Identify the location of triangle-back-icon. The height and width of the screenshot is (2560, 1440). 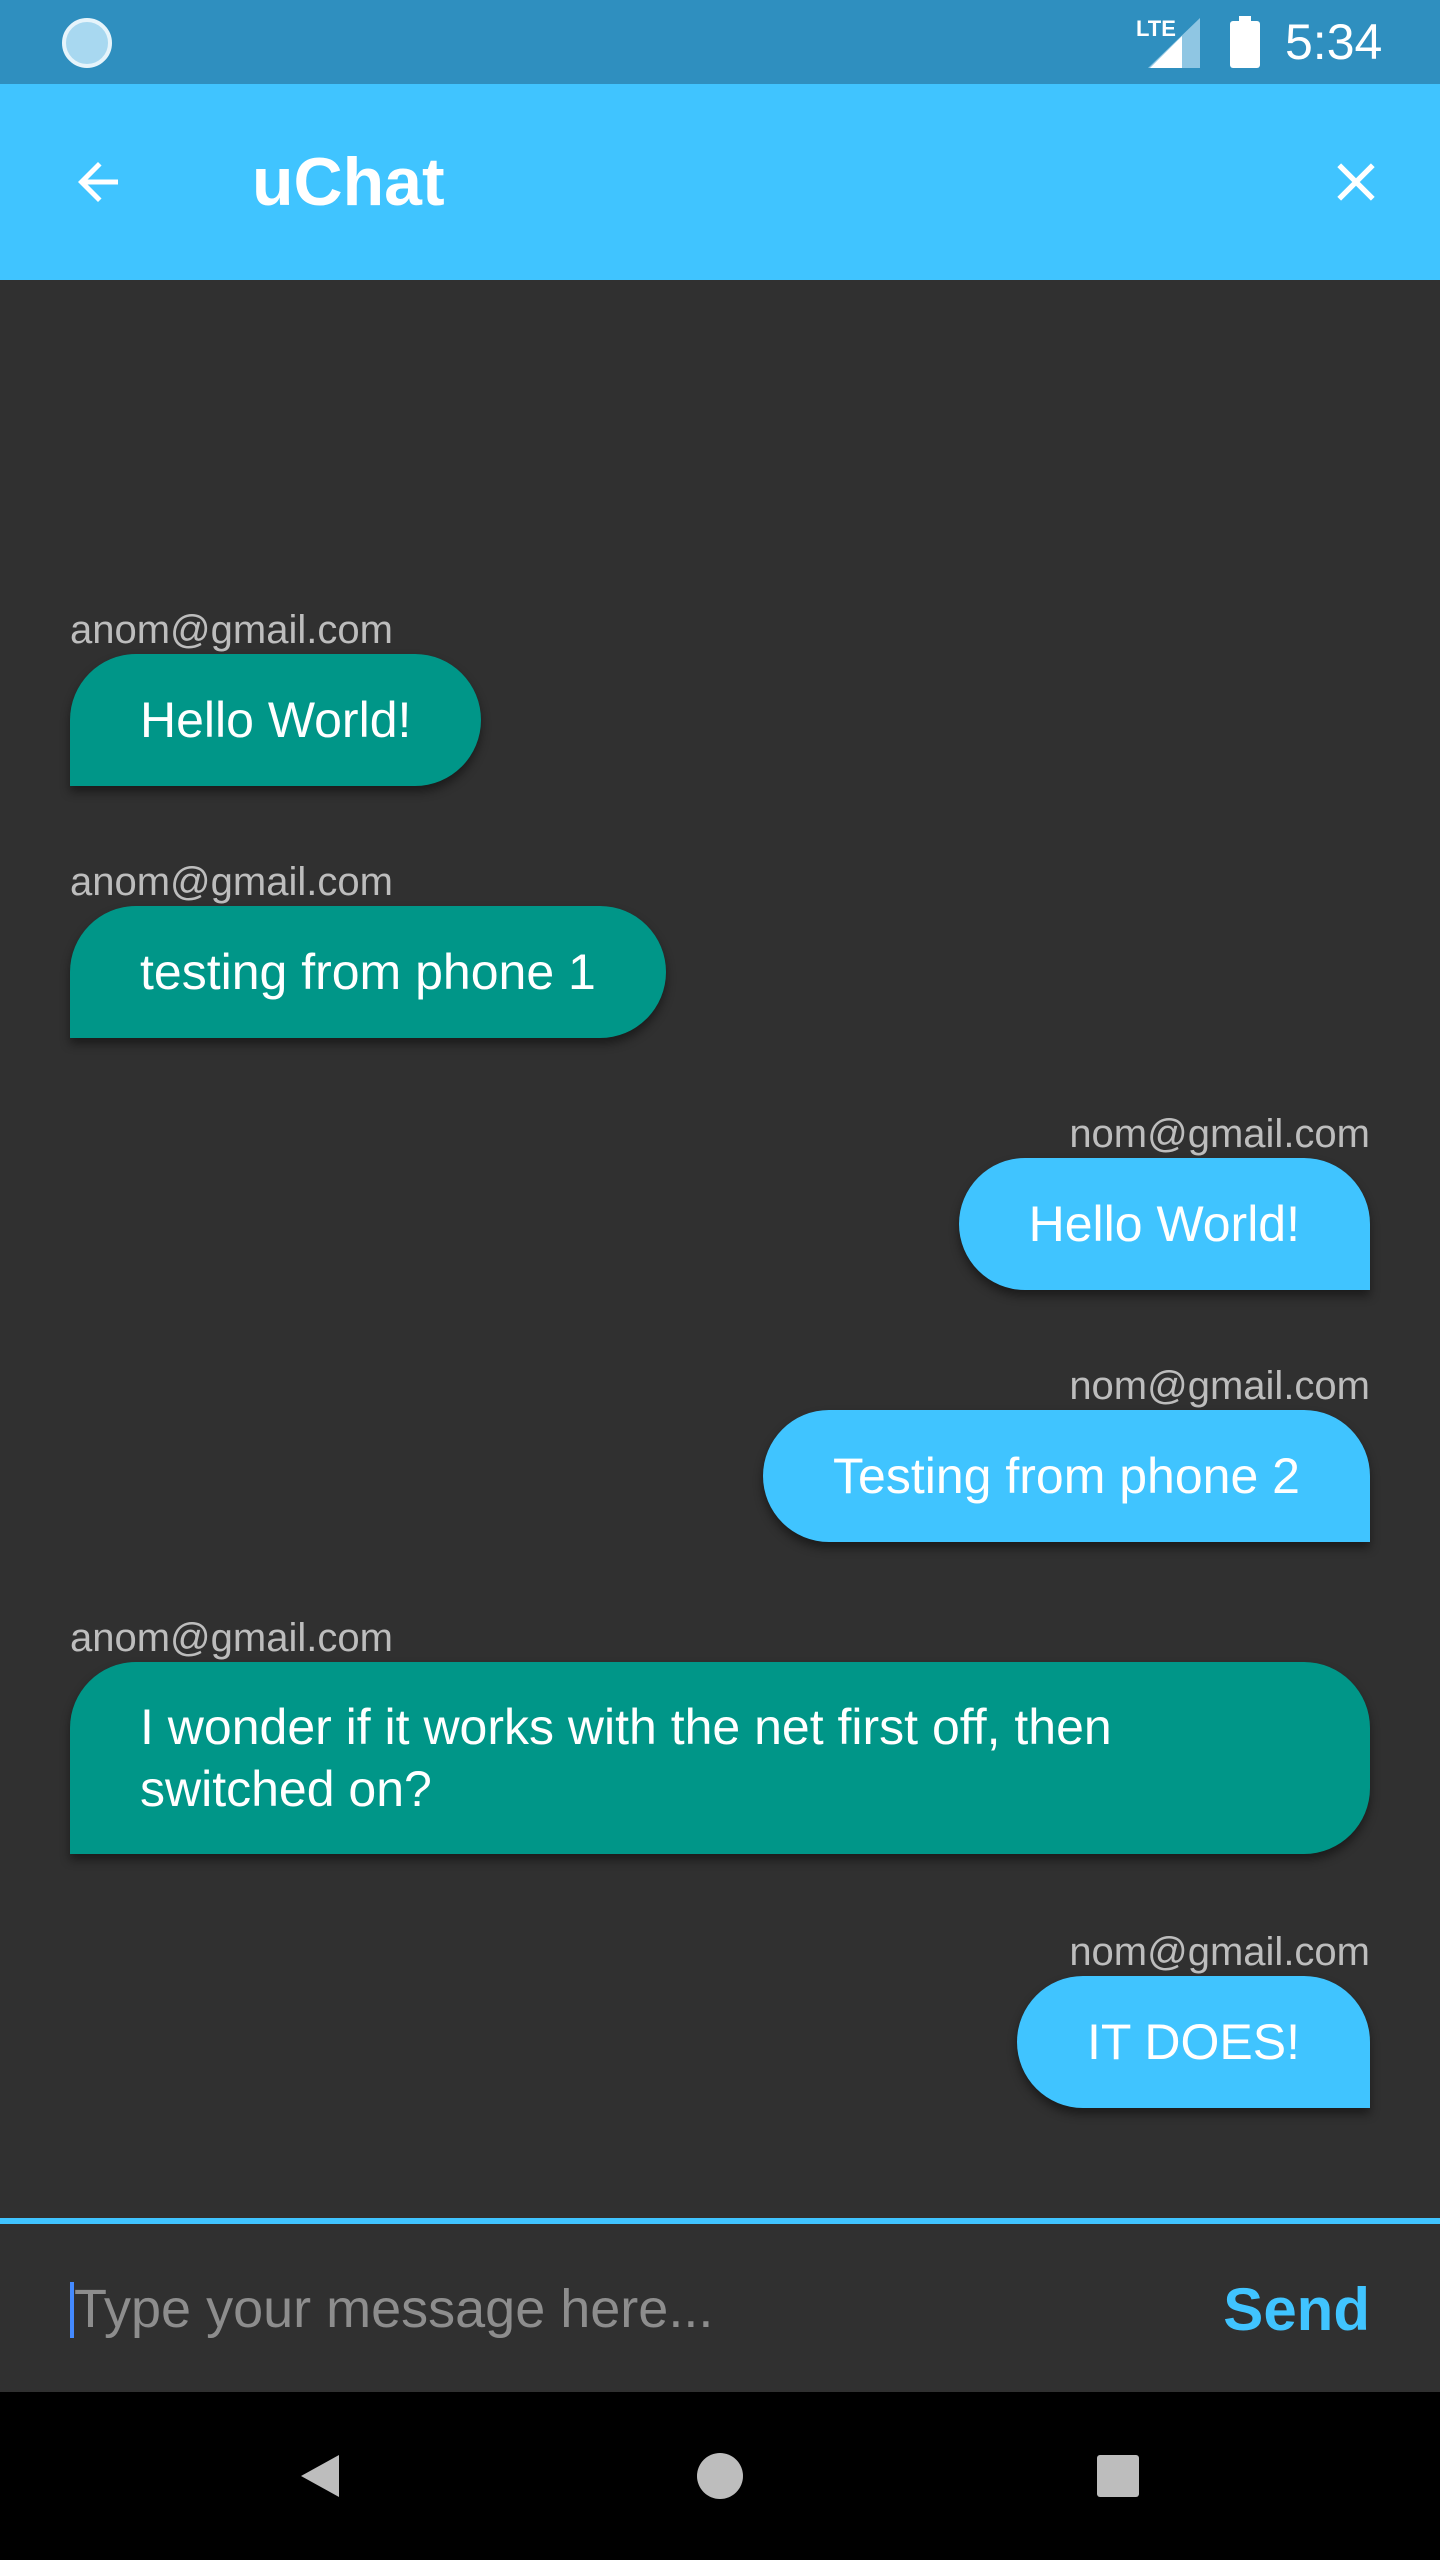
(320, 2476).